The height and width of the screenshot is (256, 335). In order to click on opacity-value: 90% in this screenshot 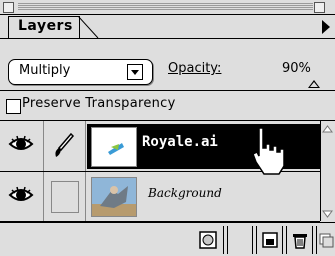, I will do `click(296, 68)`.